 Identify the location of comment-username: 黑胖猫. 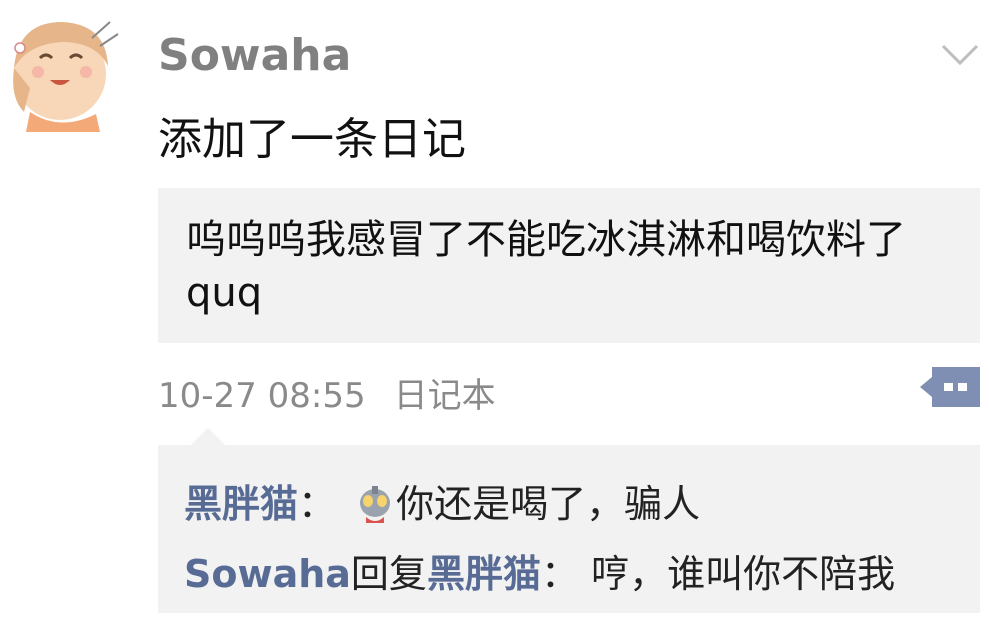
(241, 504).